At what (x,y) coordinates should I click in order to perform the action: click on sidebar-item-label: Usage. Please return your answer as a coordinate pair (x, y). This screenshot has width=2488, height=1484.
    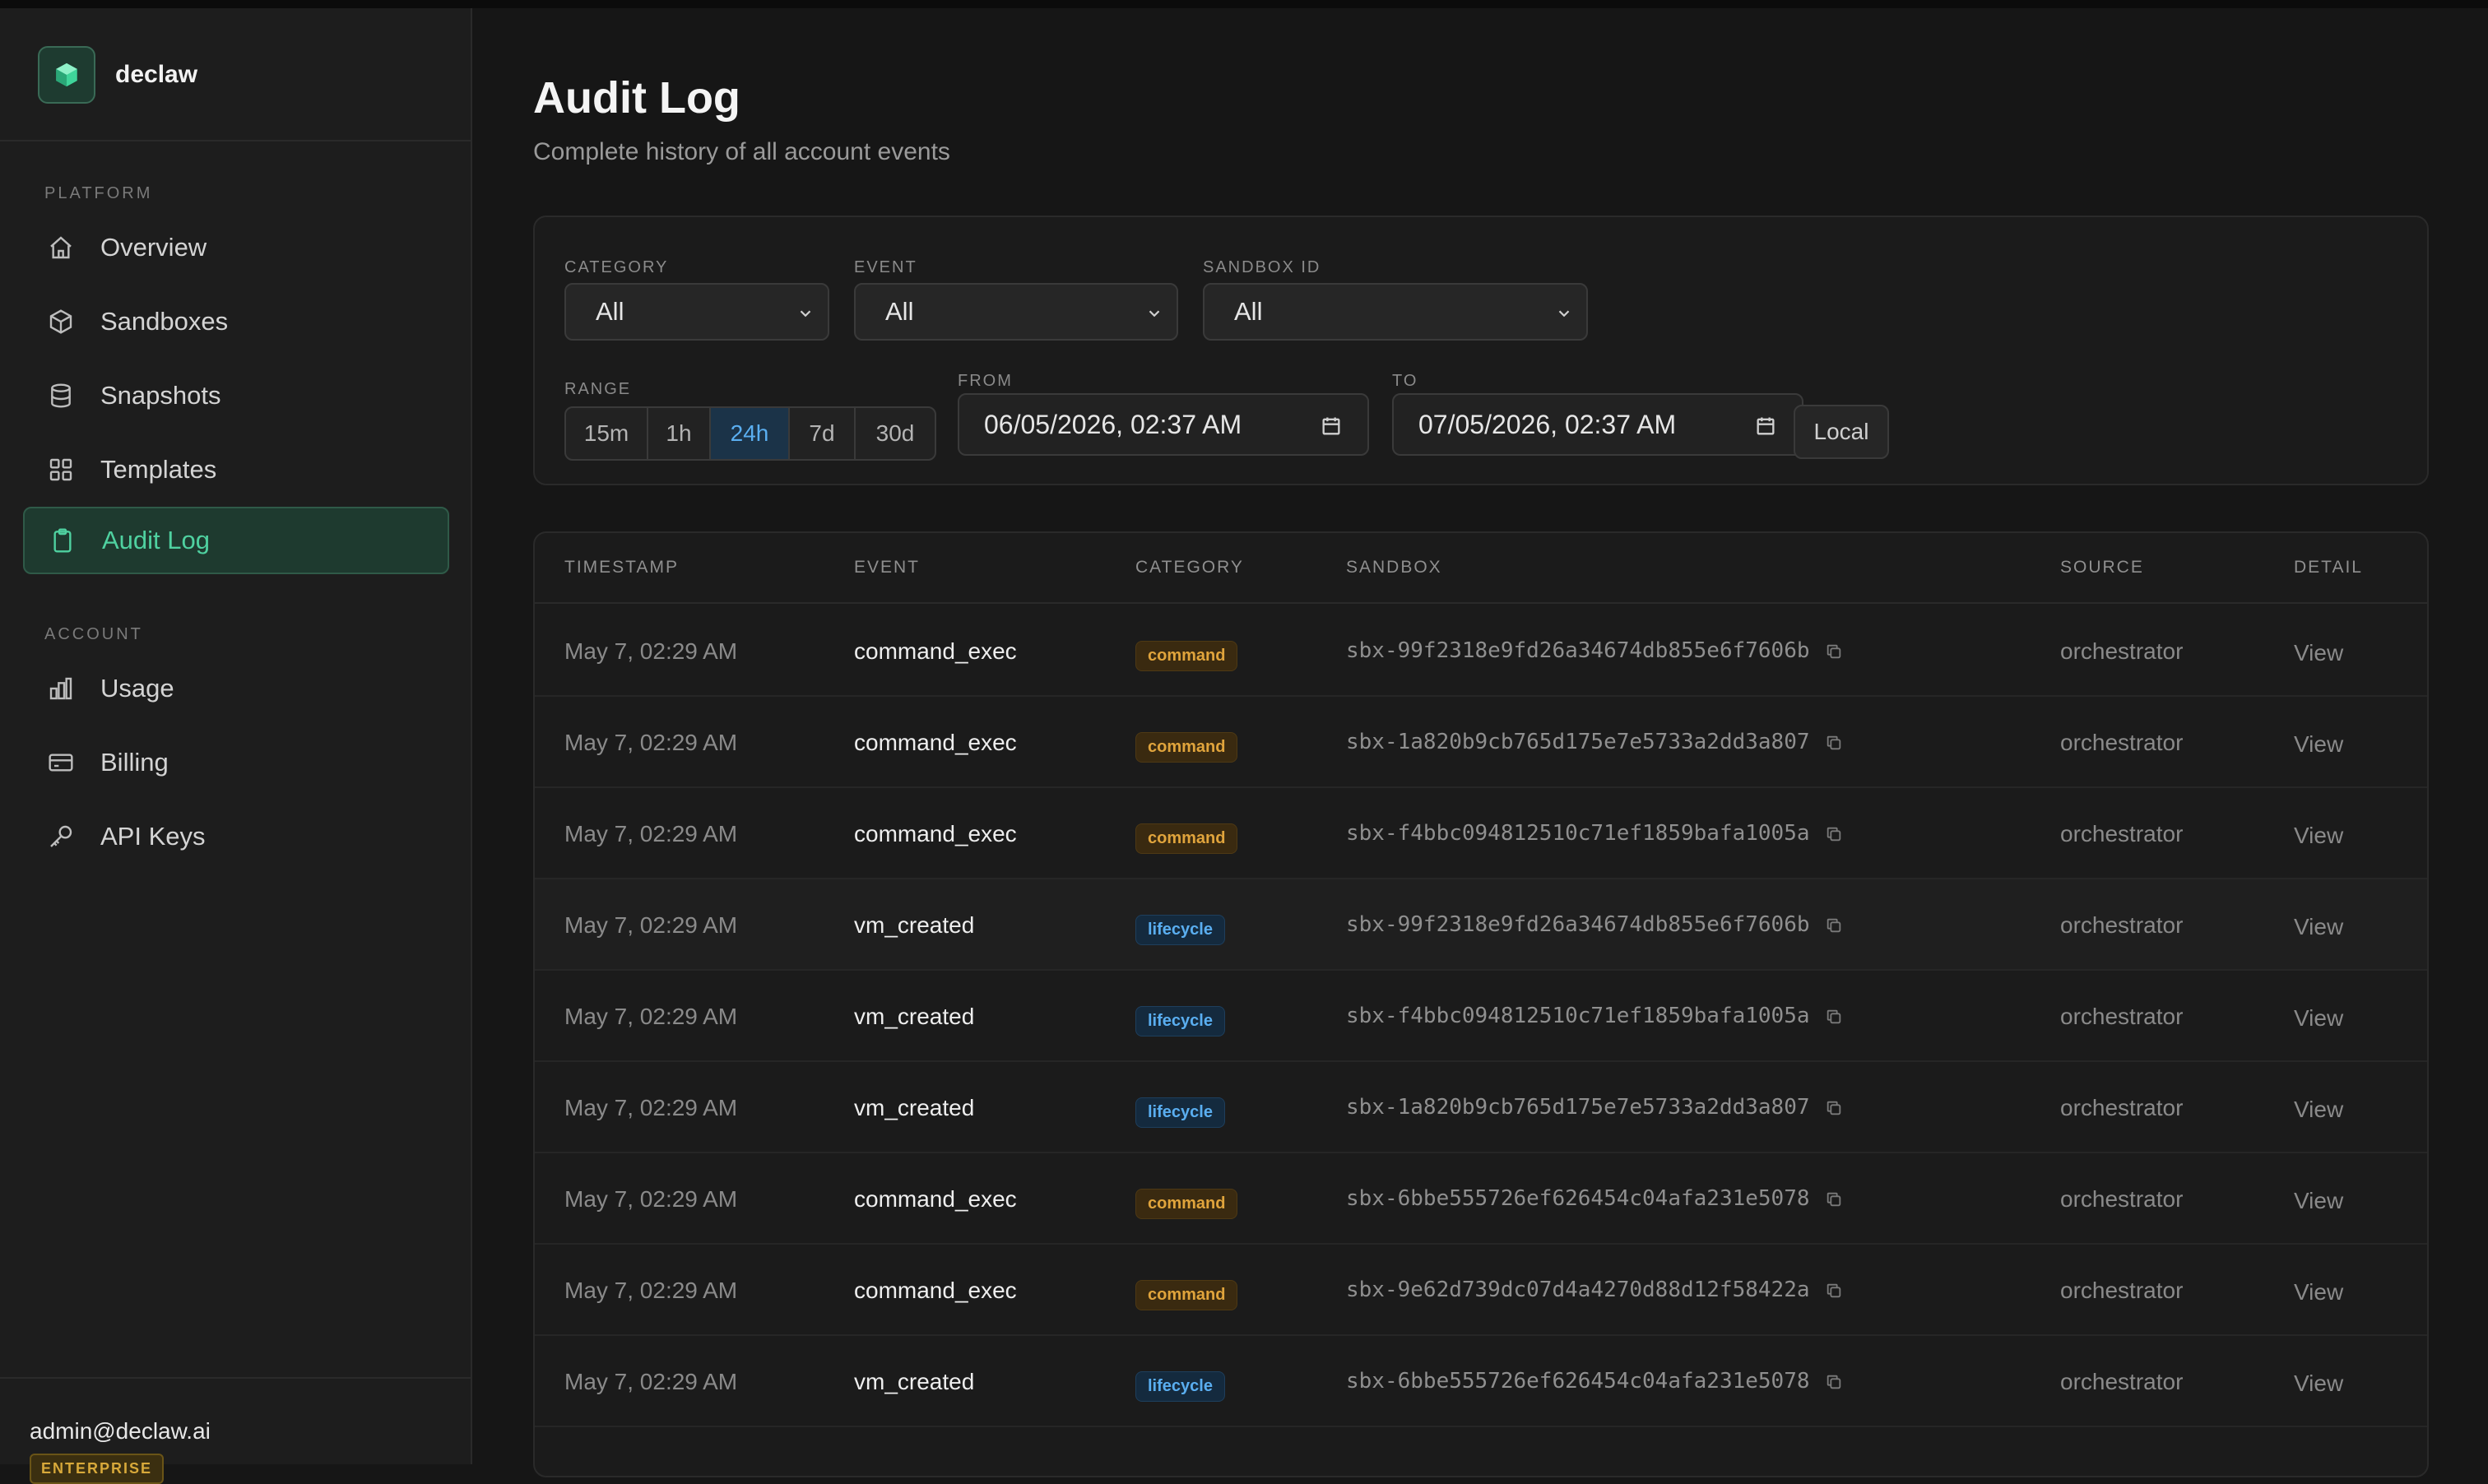
    Looking at the image, I should click on (137, 688).